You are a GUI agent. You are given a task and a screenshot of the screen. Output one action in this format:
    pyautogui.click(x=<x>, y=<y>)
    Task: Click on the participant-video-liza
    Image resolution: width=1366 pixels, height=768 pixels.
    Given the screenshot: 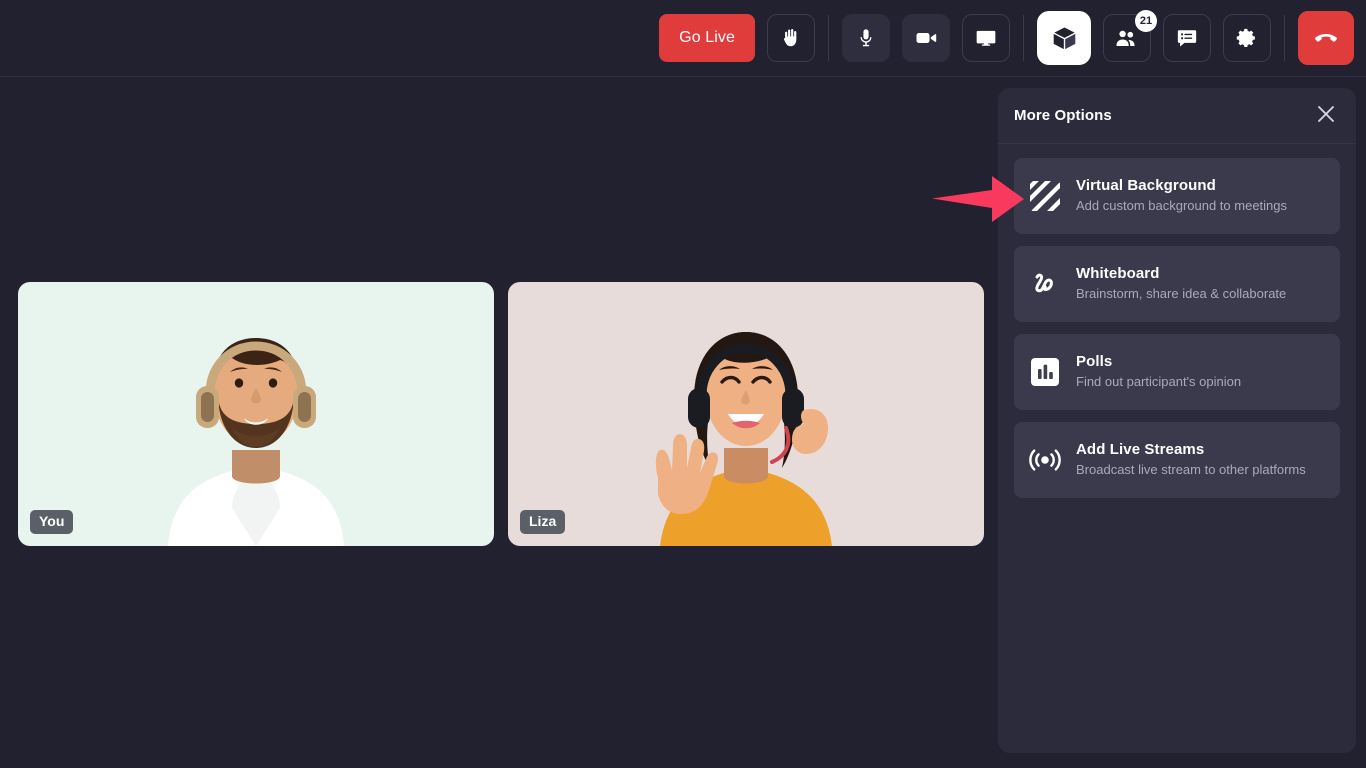 What is the action you would take?
    pyautogui.click(x=743, y=439)
    